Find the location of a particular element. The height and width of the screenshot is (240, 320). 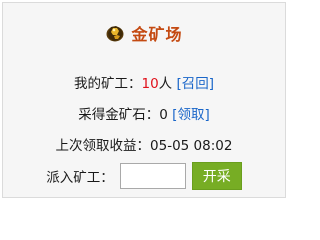

last-collect-row: 上次领取收益：05-05 08:02 is located at coordinates (144, 144).